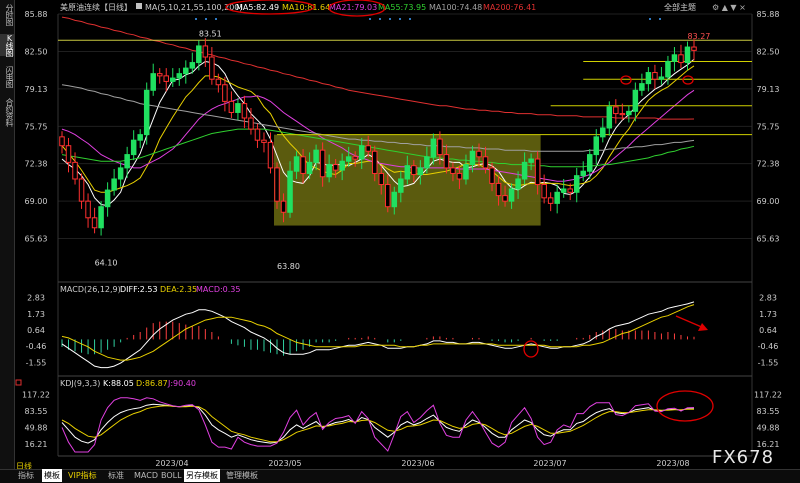 This screenshot has height=483, width=800. I want to click on kdj-line-k, so click(377, 423).